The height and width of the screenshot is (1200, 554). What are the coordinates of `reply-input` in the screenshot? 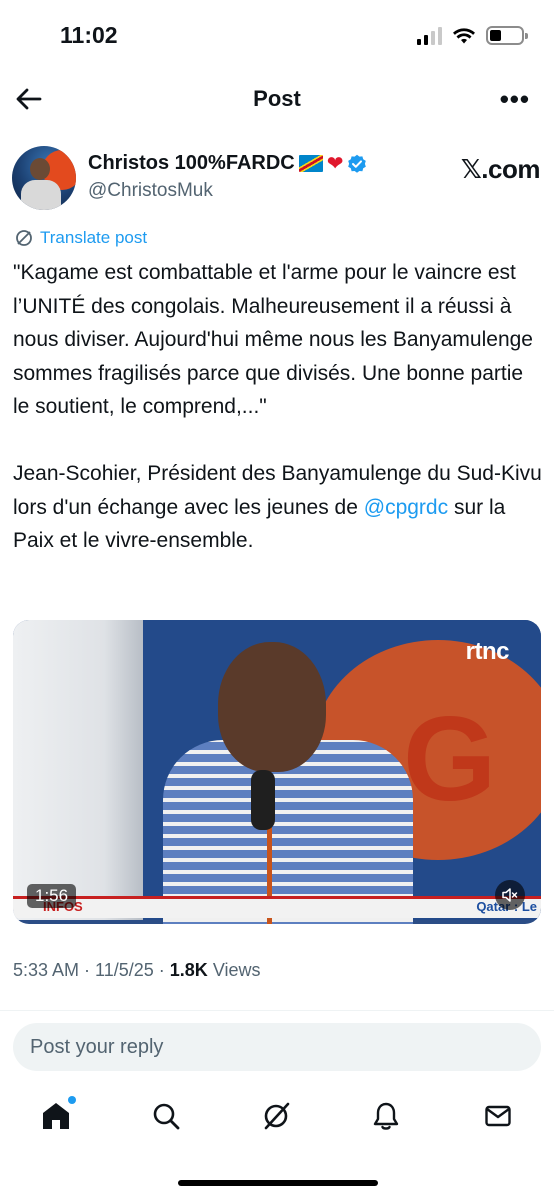 It's located at (277, 1047).